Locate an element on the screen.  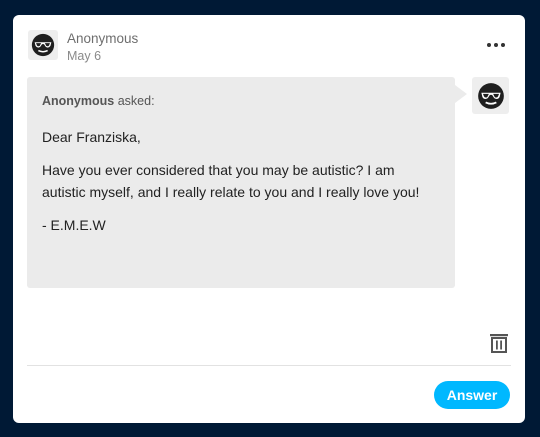
more-options-button is located at coordinates (496, 45).